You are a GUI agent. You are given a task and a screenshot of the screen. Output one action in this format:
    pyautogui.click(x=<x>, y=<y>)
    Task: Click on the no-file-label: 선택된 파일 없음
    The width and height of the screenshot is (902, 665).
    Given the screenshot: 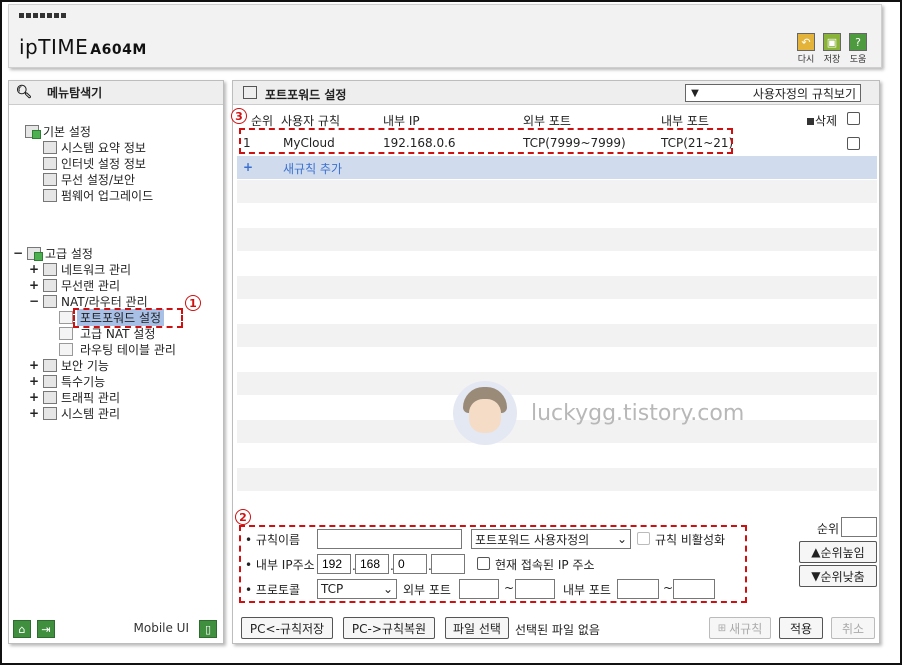 What is the action you would take?
    pyautogui.click(x=557, y=630)
    